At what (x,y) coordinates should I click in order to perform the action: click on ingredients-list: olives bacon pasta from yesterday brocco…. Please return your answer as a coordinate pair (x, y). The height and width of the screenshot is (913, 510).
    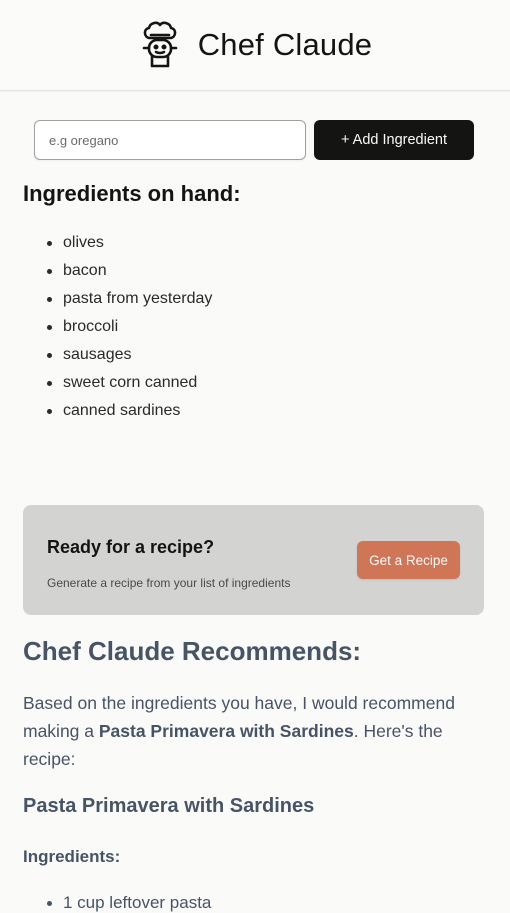
    Looking at the image, I should click on (117, 327).